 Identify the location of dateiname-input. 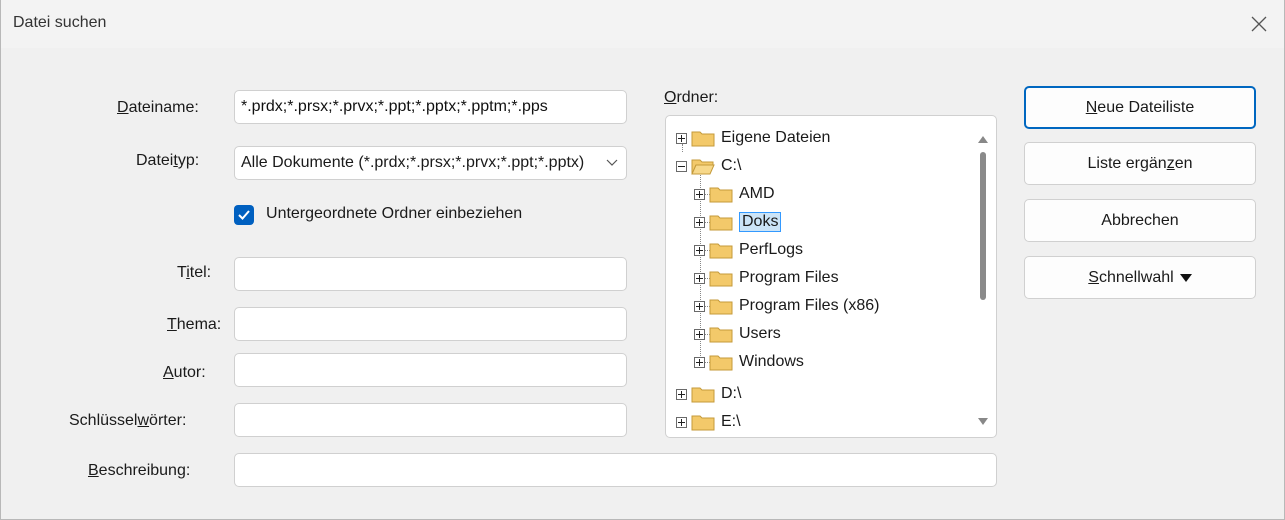
(430, 107).